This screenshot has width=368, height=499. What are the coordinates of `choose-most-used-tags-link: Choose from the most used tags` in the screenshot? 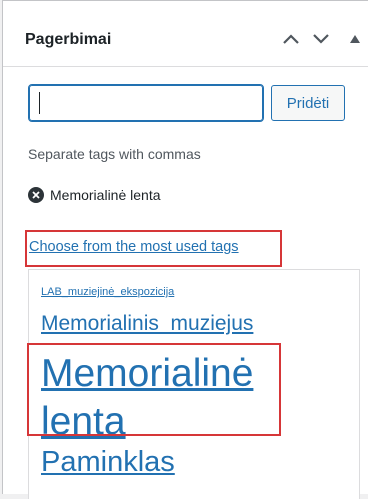 It's located at (134, 247).